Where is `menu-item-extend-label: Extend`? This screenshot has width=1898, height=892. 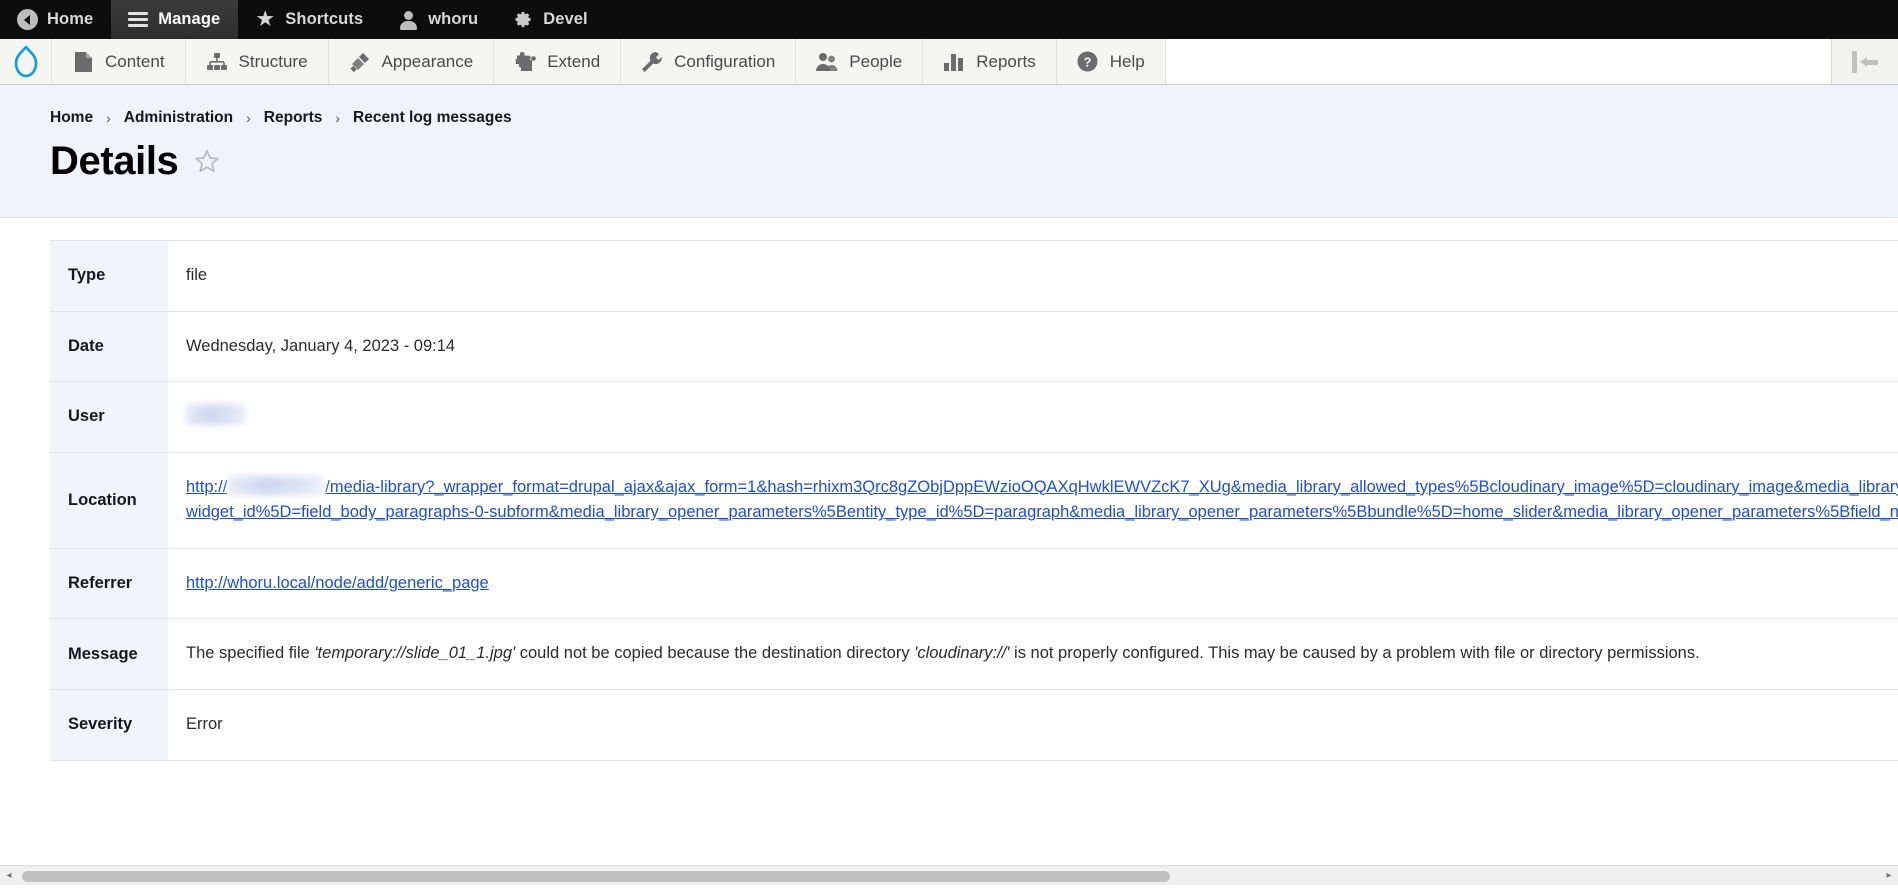
menu-item-extend-label: Extend is located at coordinates (574, 61).